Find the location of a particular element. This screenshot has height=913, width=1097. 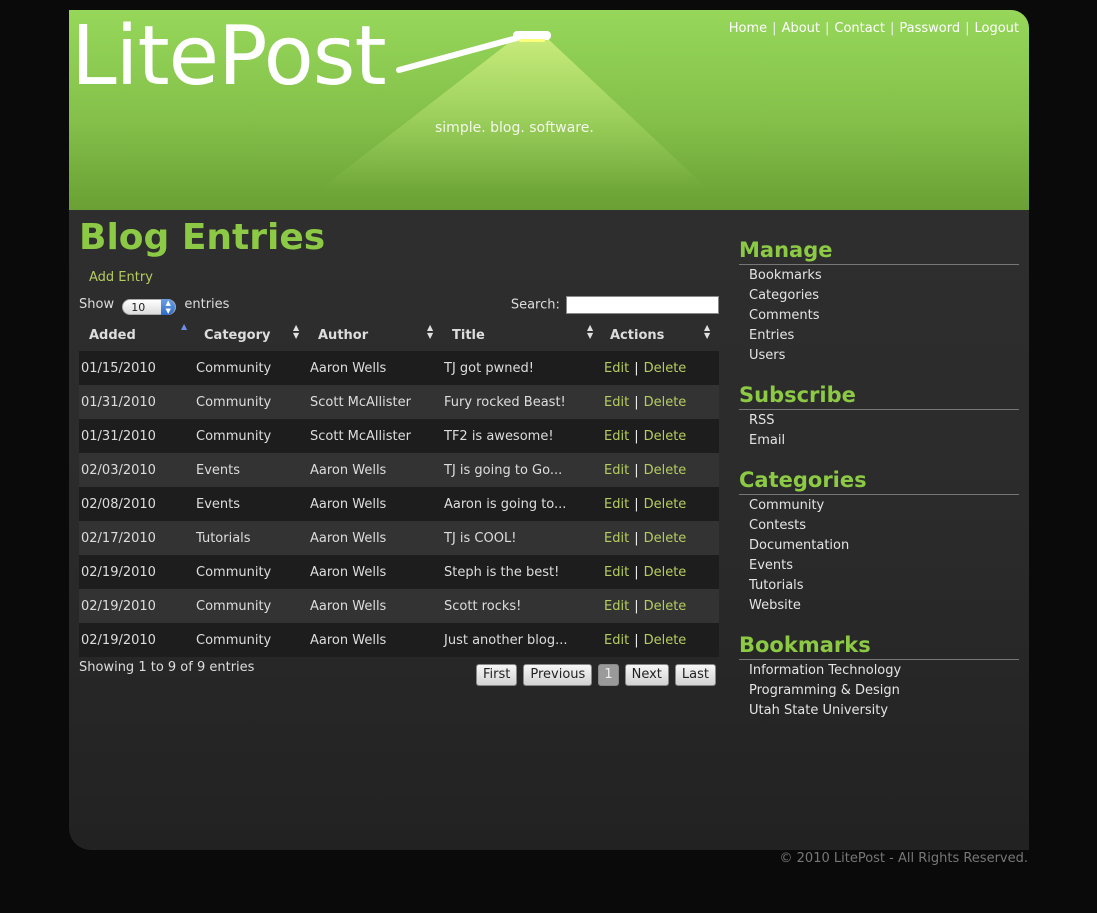

select-arrows-icon: ▲ ▼ is located at coordinates (168, 307).